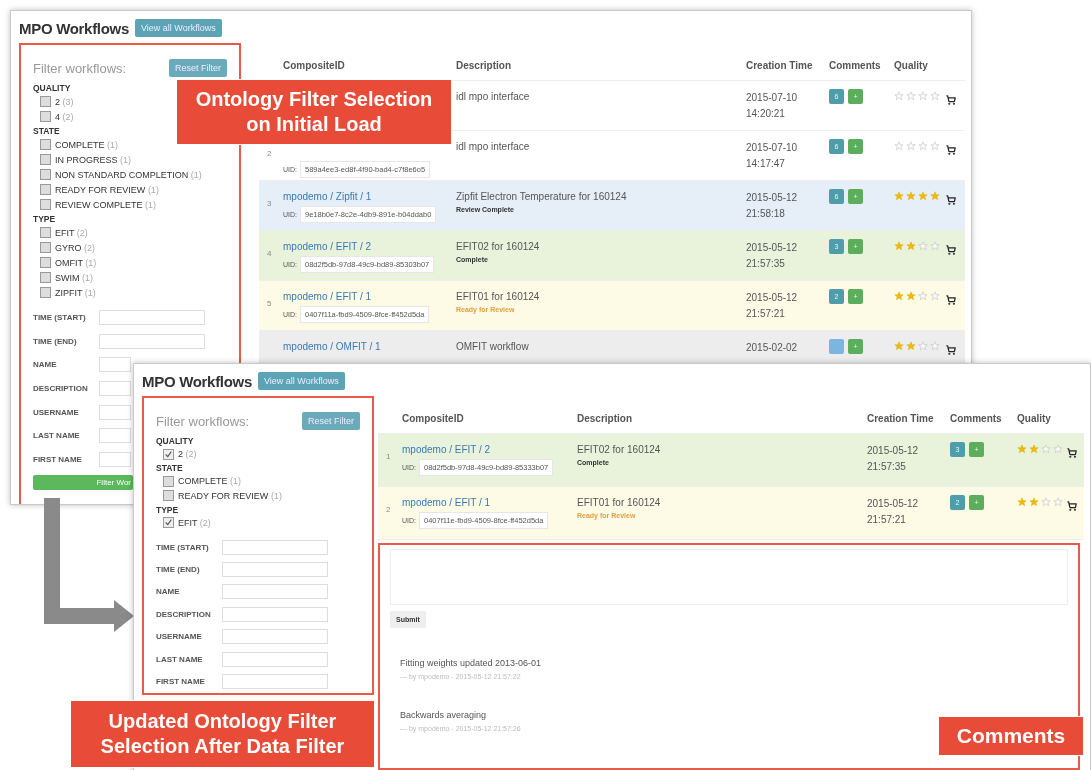 The image size is (1091, 770). What do you see at coordinates (493, 96) in the screenshot?
I see `description-text: idl mpo interface` at bounding box center [493, 96].